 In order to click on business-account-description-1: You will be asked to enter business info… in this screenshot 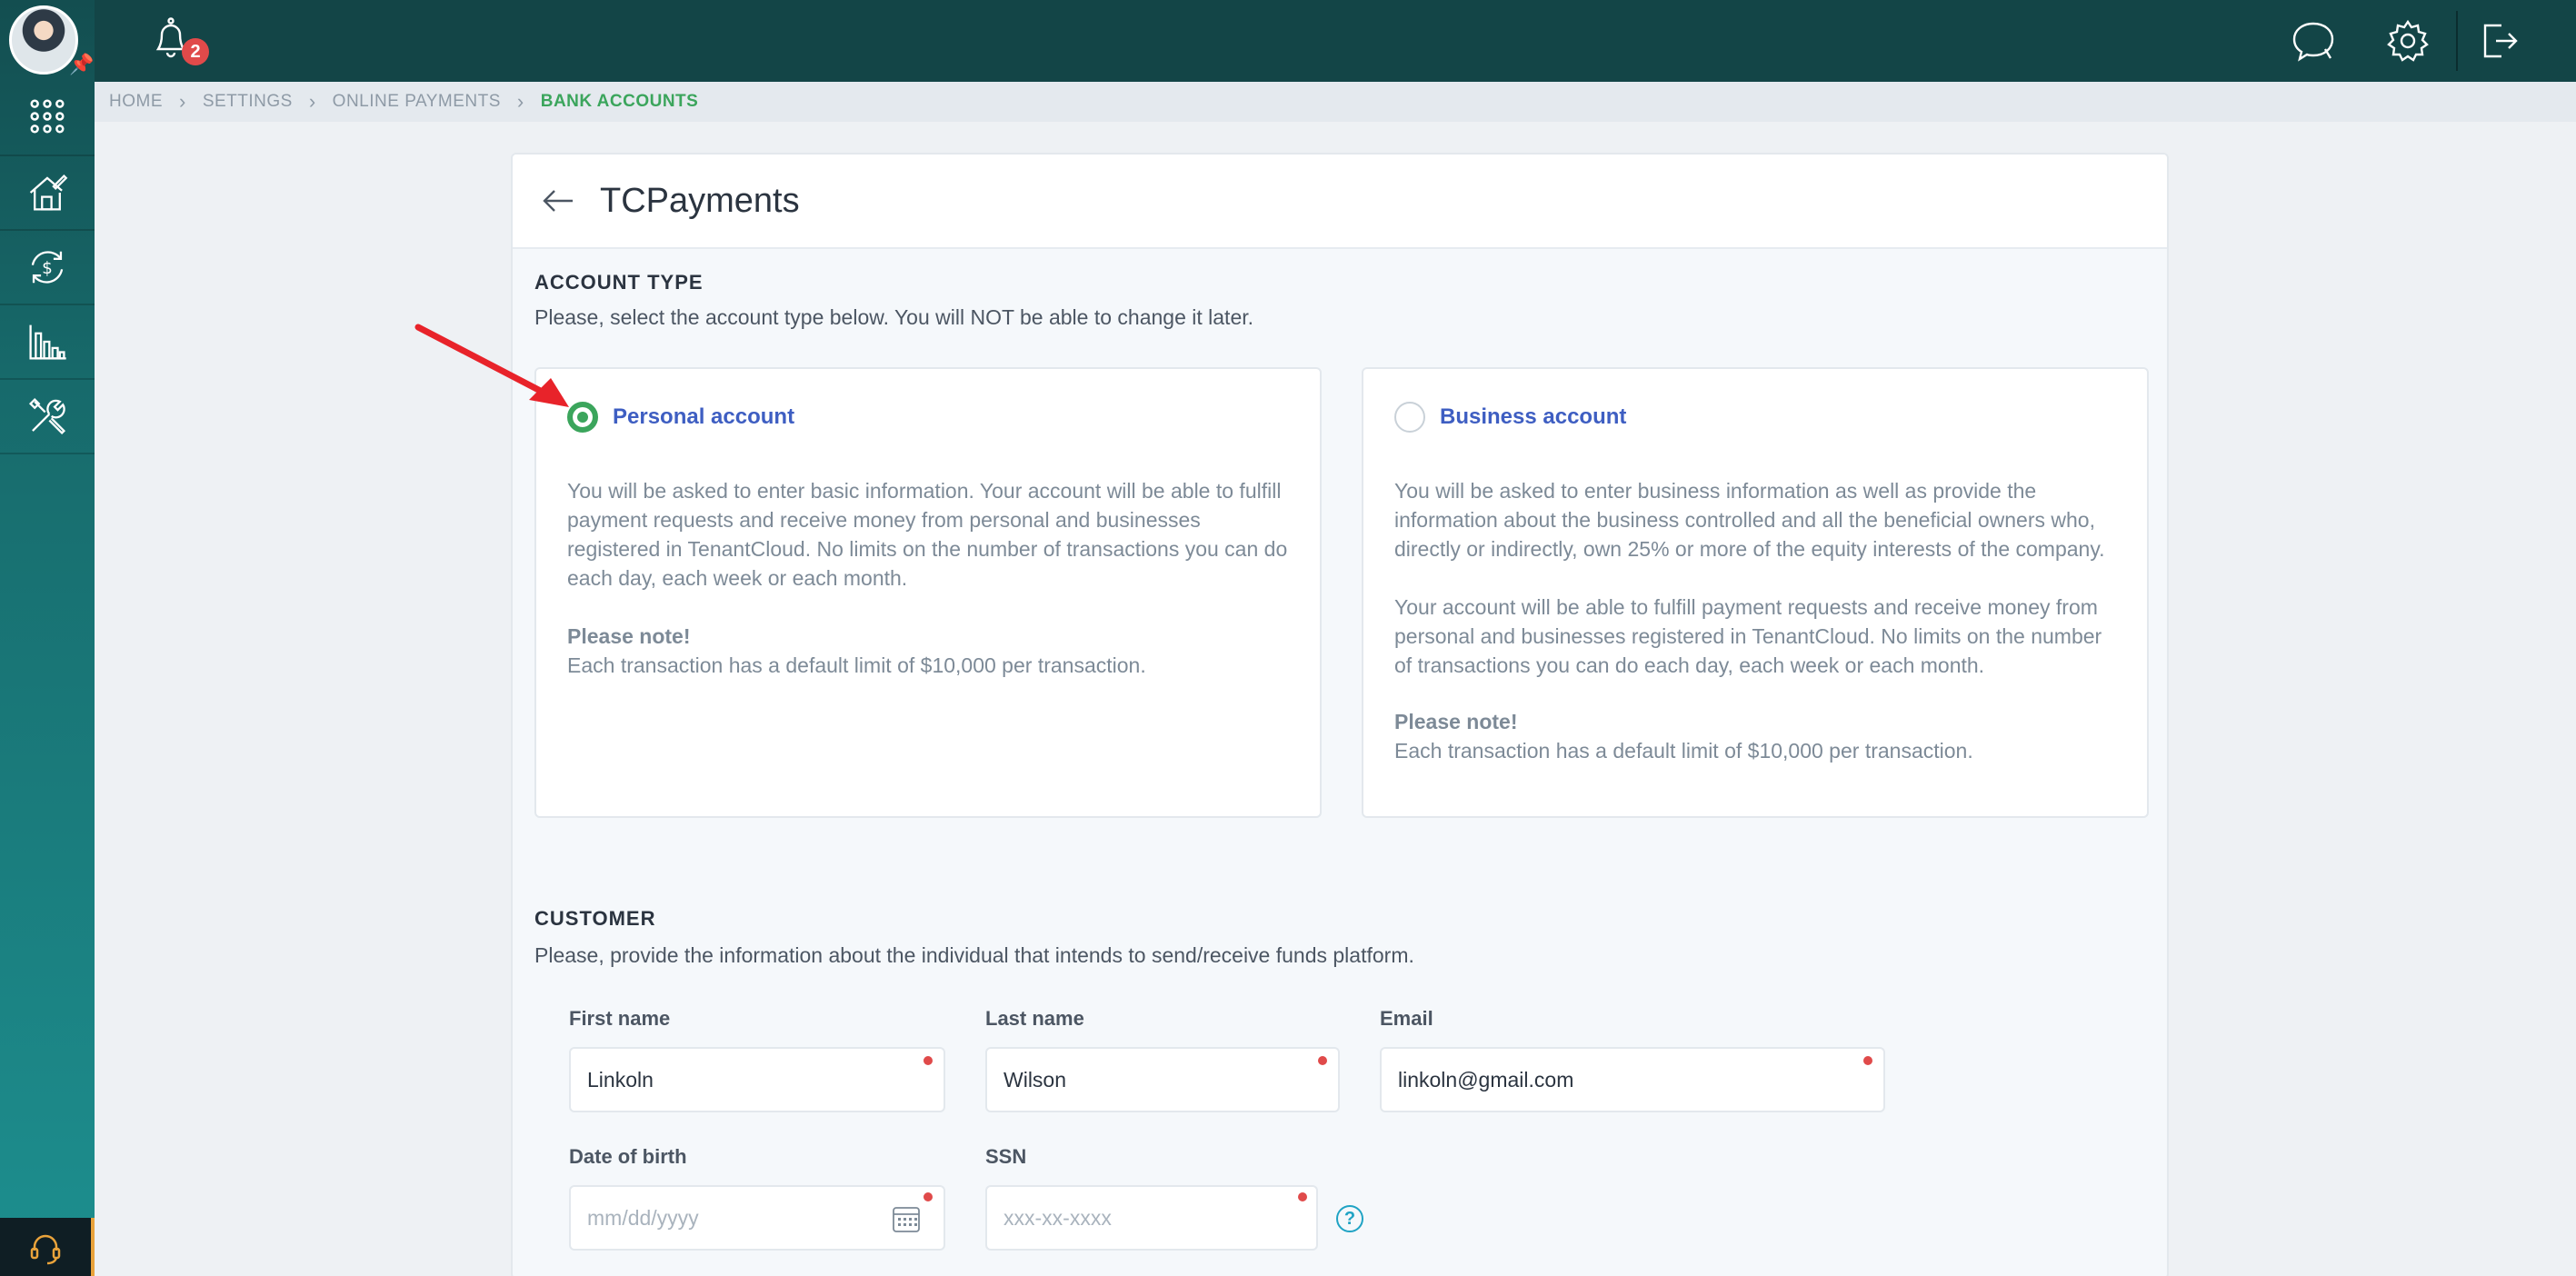, I will do `click(1749, 520)`.